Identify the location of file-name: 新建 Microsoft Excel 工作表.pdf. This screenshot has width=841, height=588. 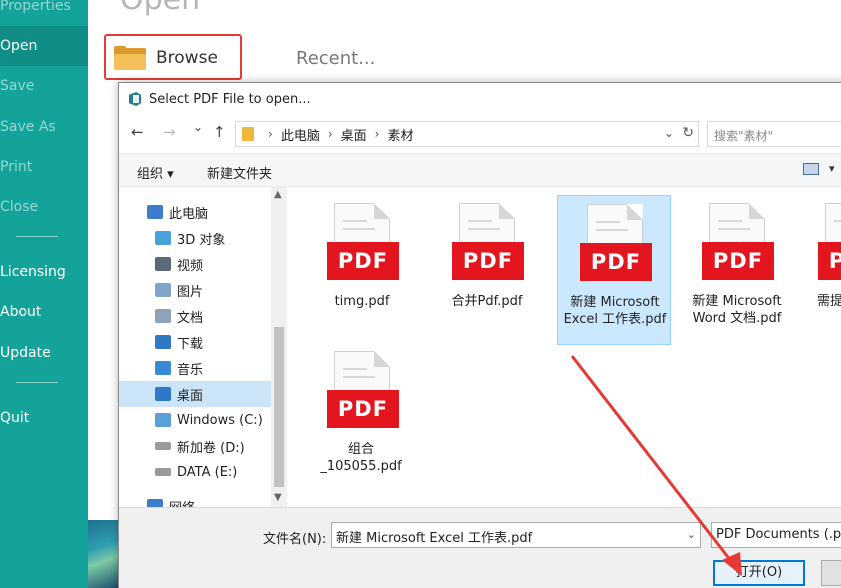
(615, 311).